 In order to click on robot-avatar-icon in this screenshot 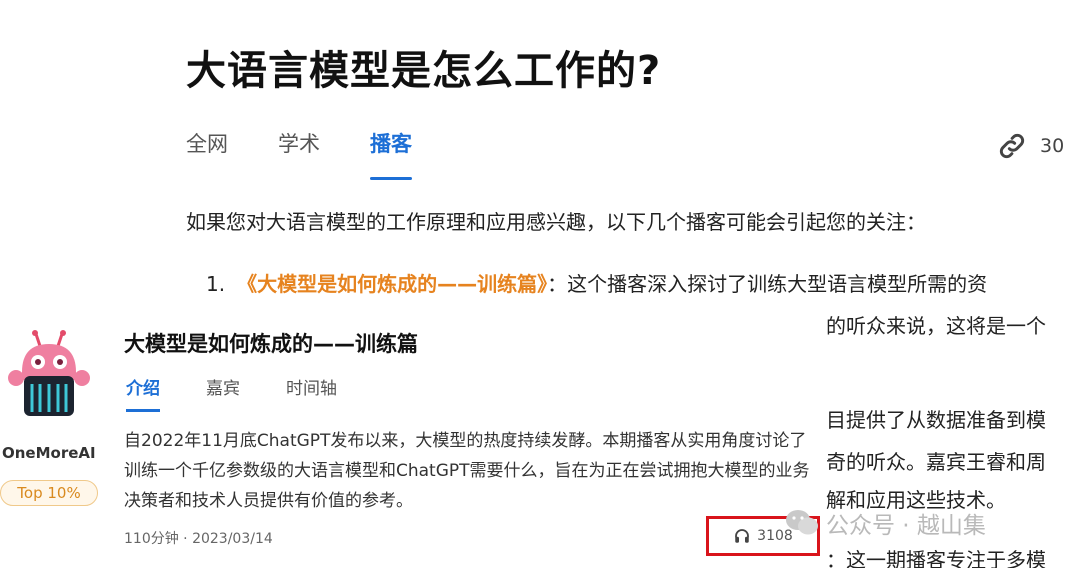, I will do `click(49, 373)`.